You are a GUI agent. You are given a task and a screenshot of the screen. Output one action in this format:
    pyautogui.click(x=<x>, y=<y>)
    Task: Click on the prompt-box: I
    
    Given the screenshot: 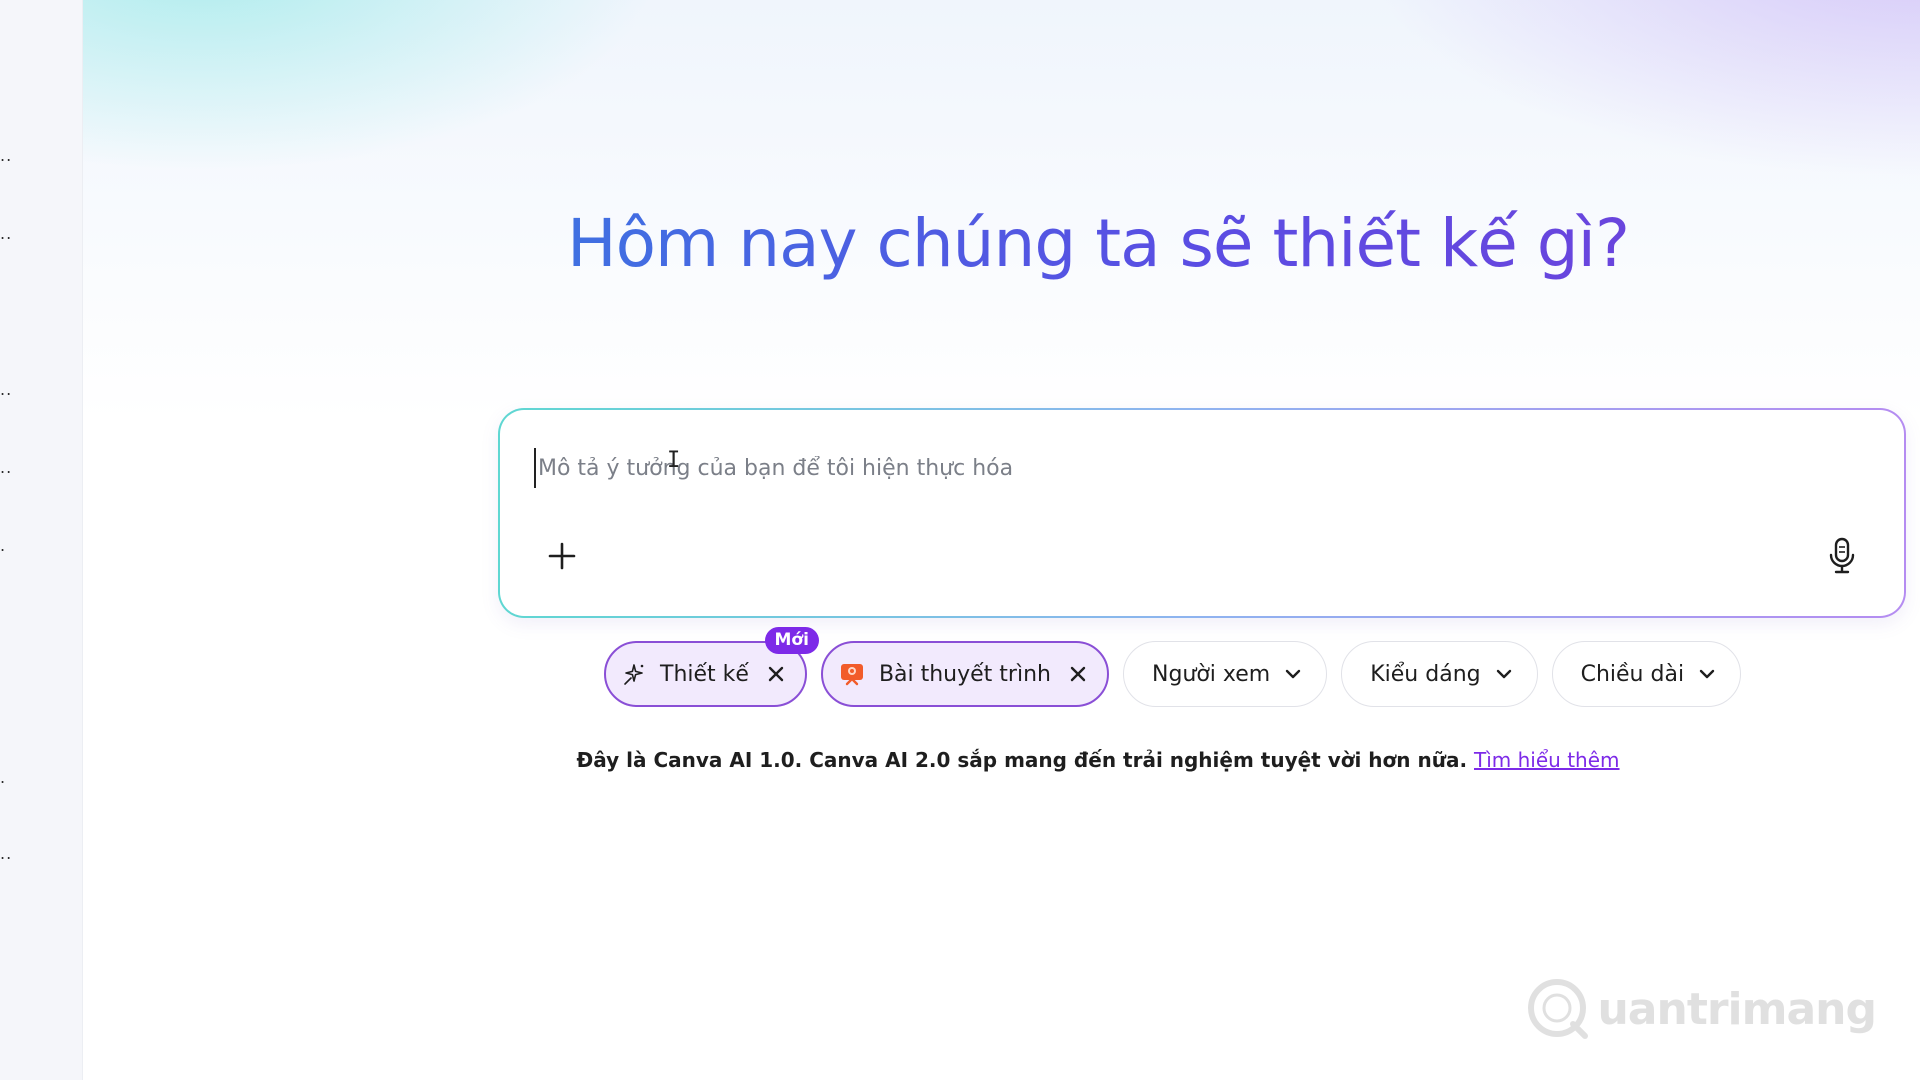 What is the action you would take?
    pyautogui.click(x=1202, y=513)
    